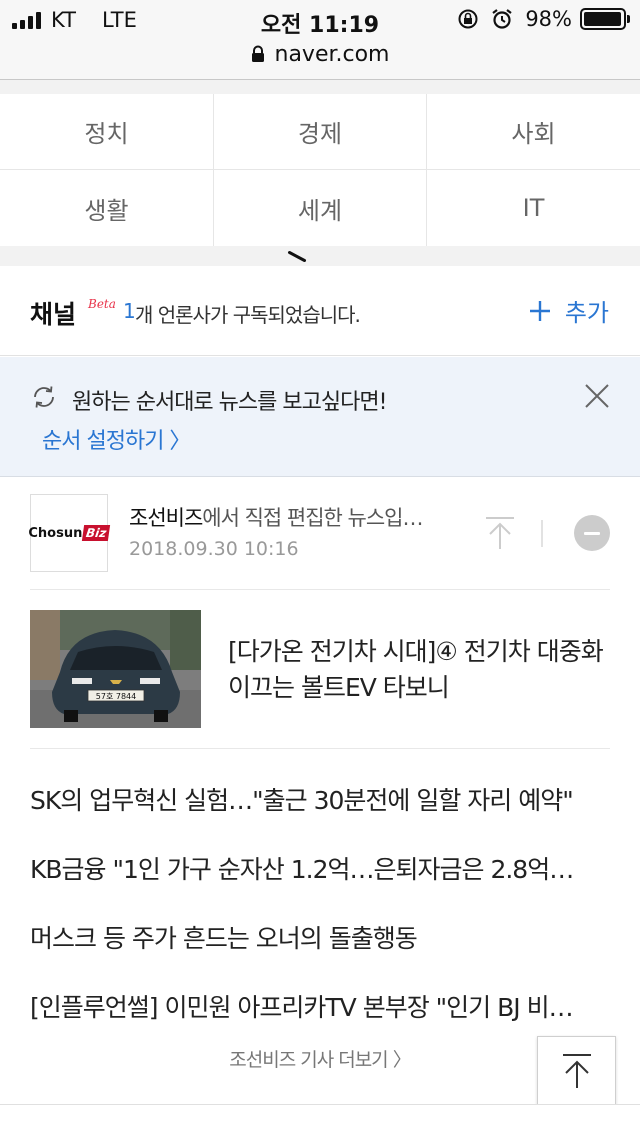  Describe the element at coordinates (102, 304) in the screenshot. I see `beta-badge: Beta` at that location.